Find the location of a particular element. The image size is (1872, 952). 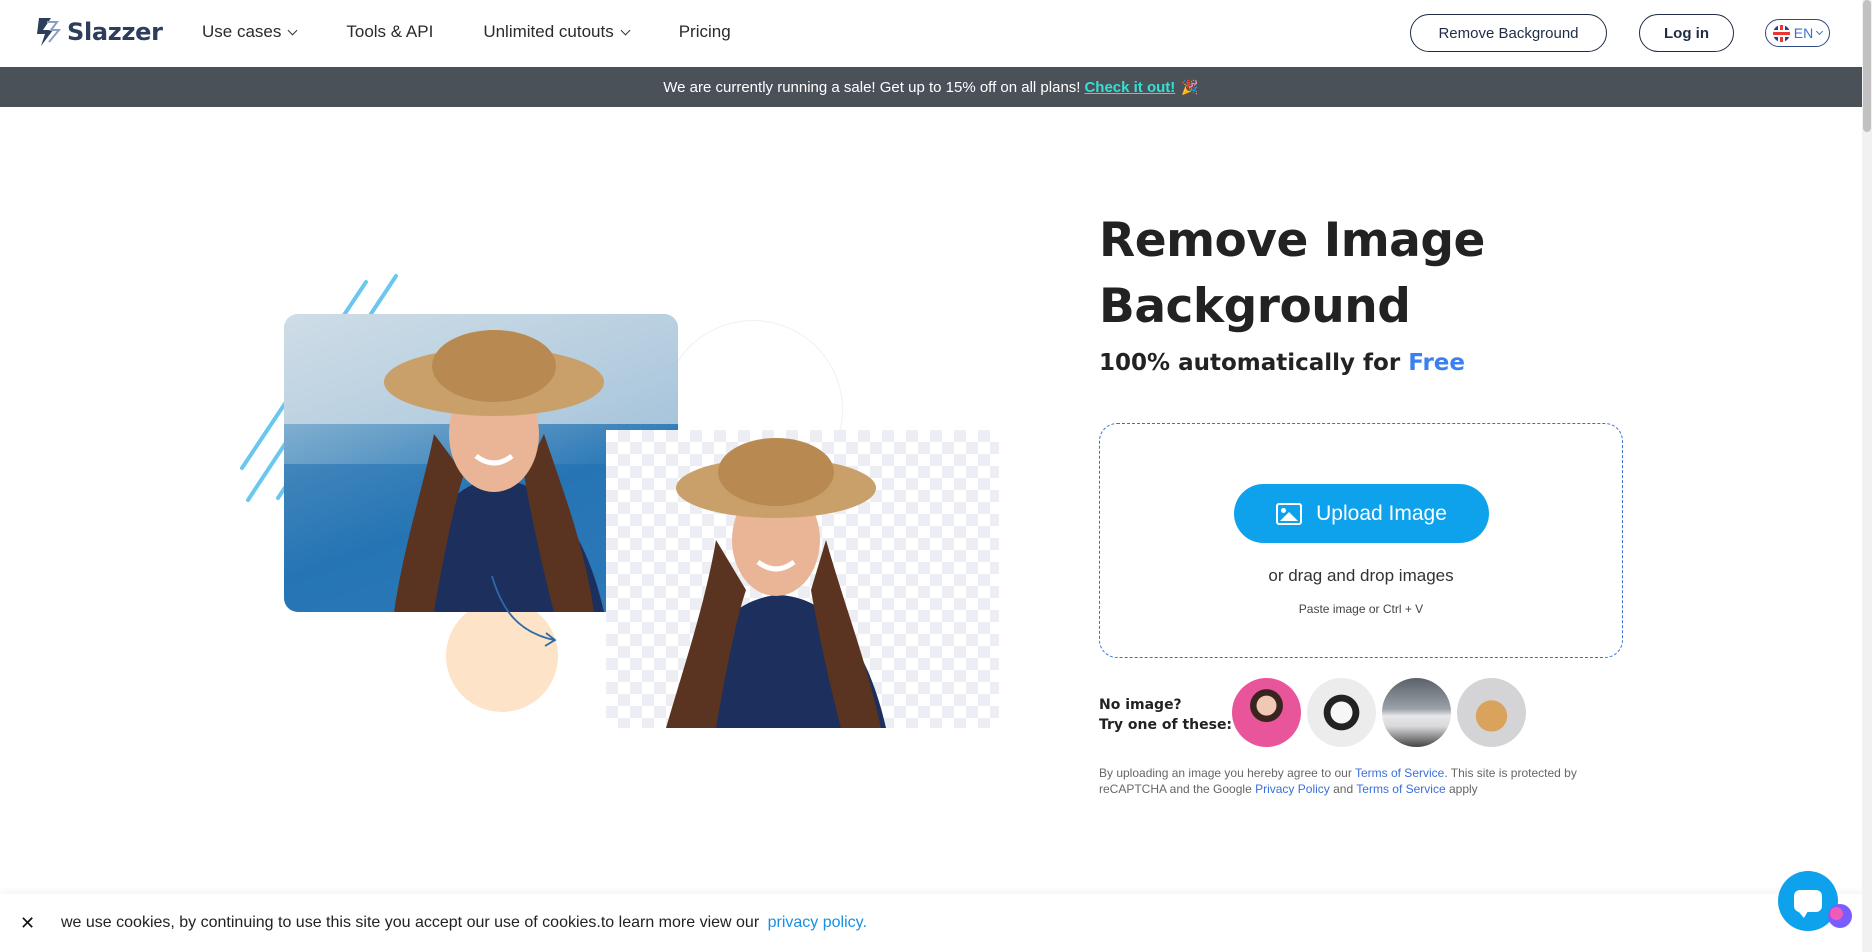

sample-woman is located at coordinates (1266, 712).